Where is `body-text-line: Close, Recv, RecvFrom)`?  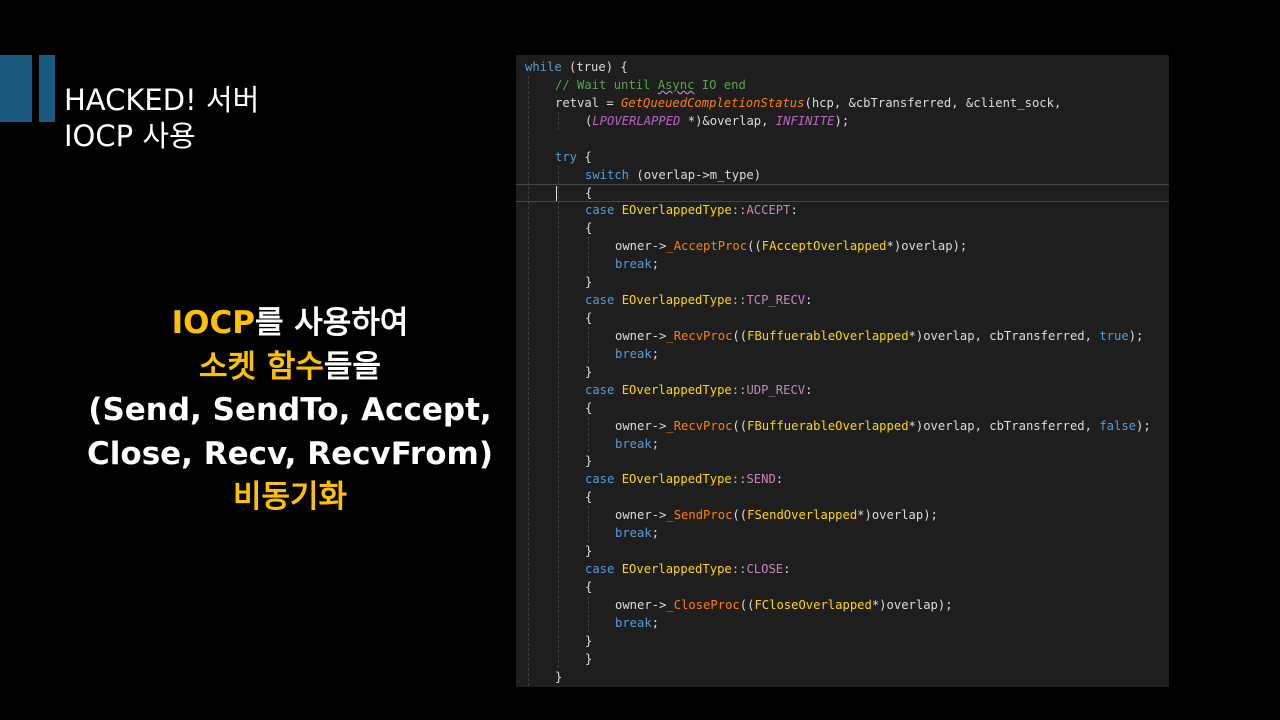
body-text-line: Close, Recv, RecvFrom) is located at coordinates (290, 455).